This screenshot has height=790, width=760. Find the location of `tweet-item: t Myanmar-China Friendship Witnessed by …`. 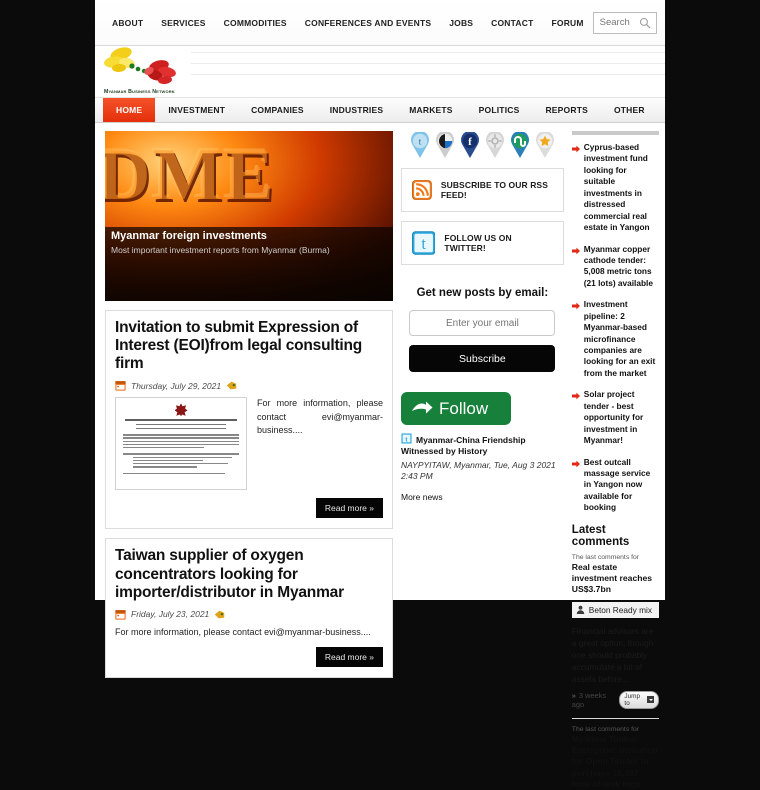

tweet-item: t Myanmar-China Friendship Witnessed by … is located at coordinates (482, 467).